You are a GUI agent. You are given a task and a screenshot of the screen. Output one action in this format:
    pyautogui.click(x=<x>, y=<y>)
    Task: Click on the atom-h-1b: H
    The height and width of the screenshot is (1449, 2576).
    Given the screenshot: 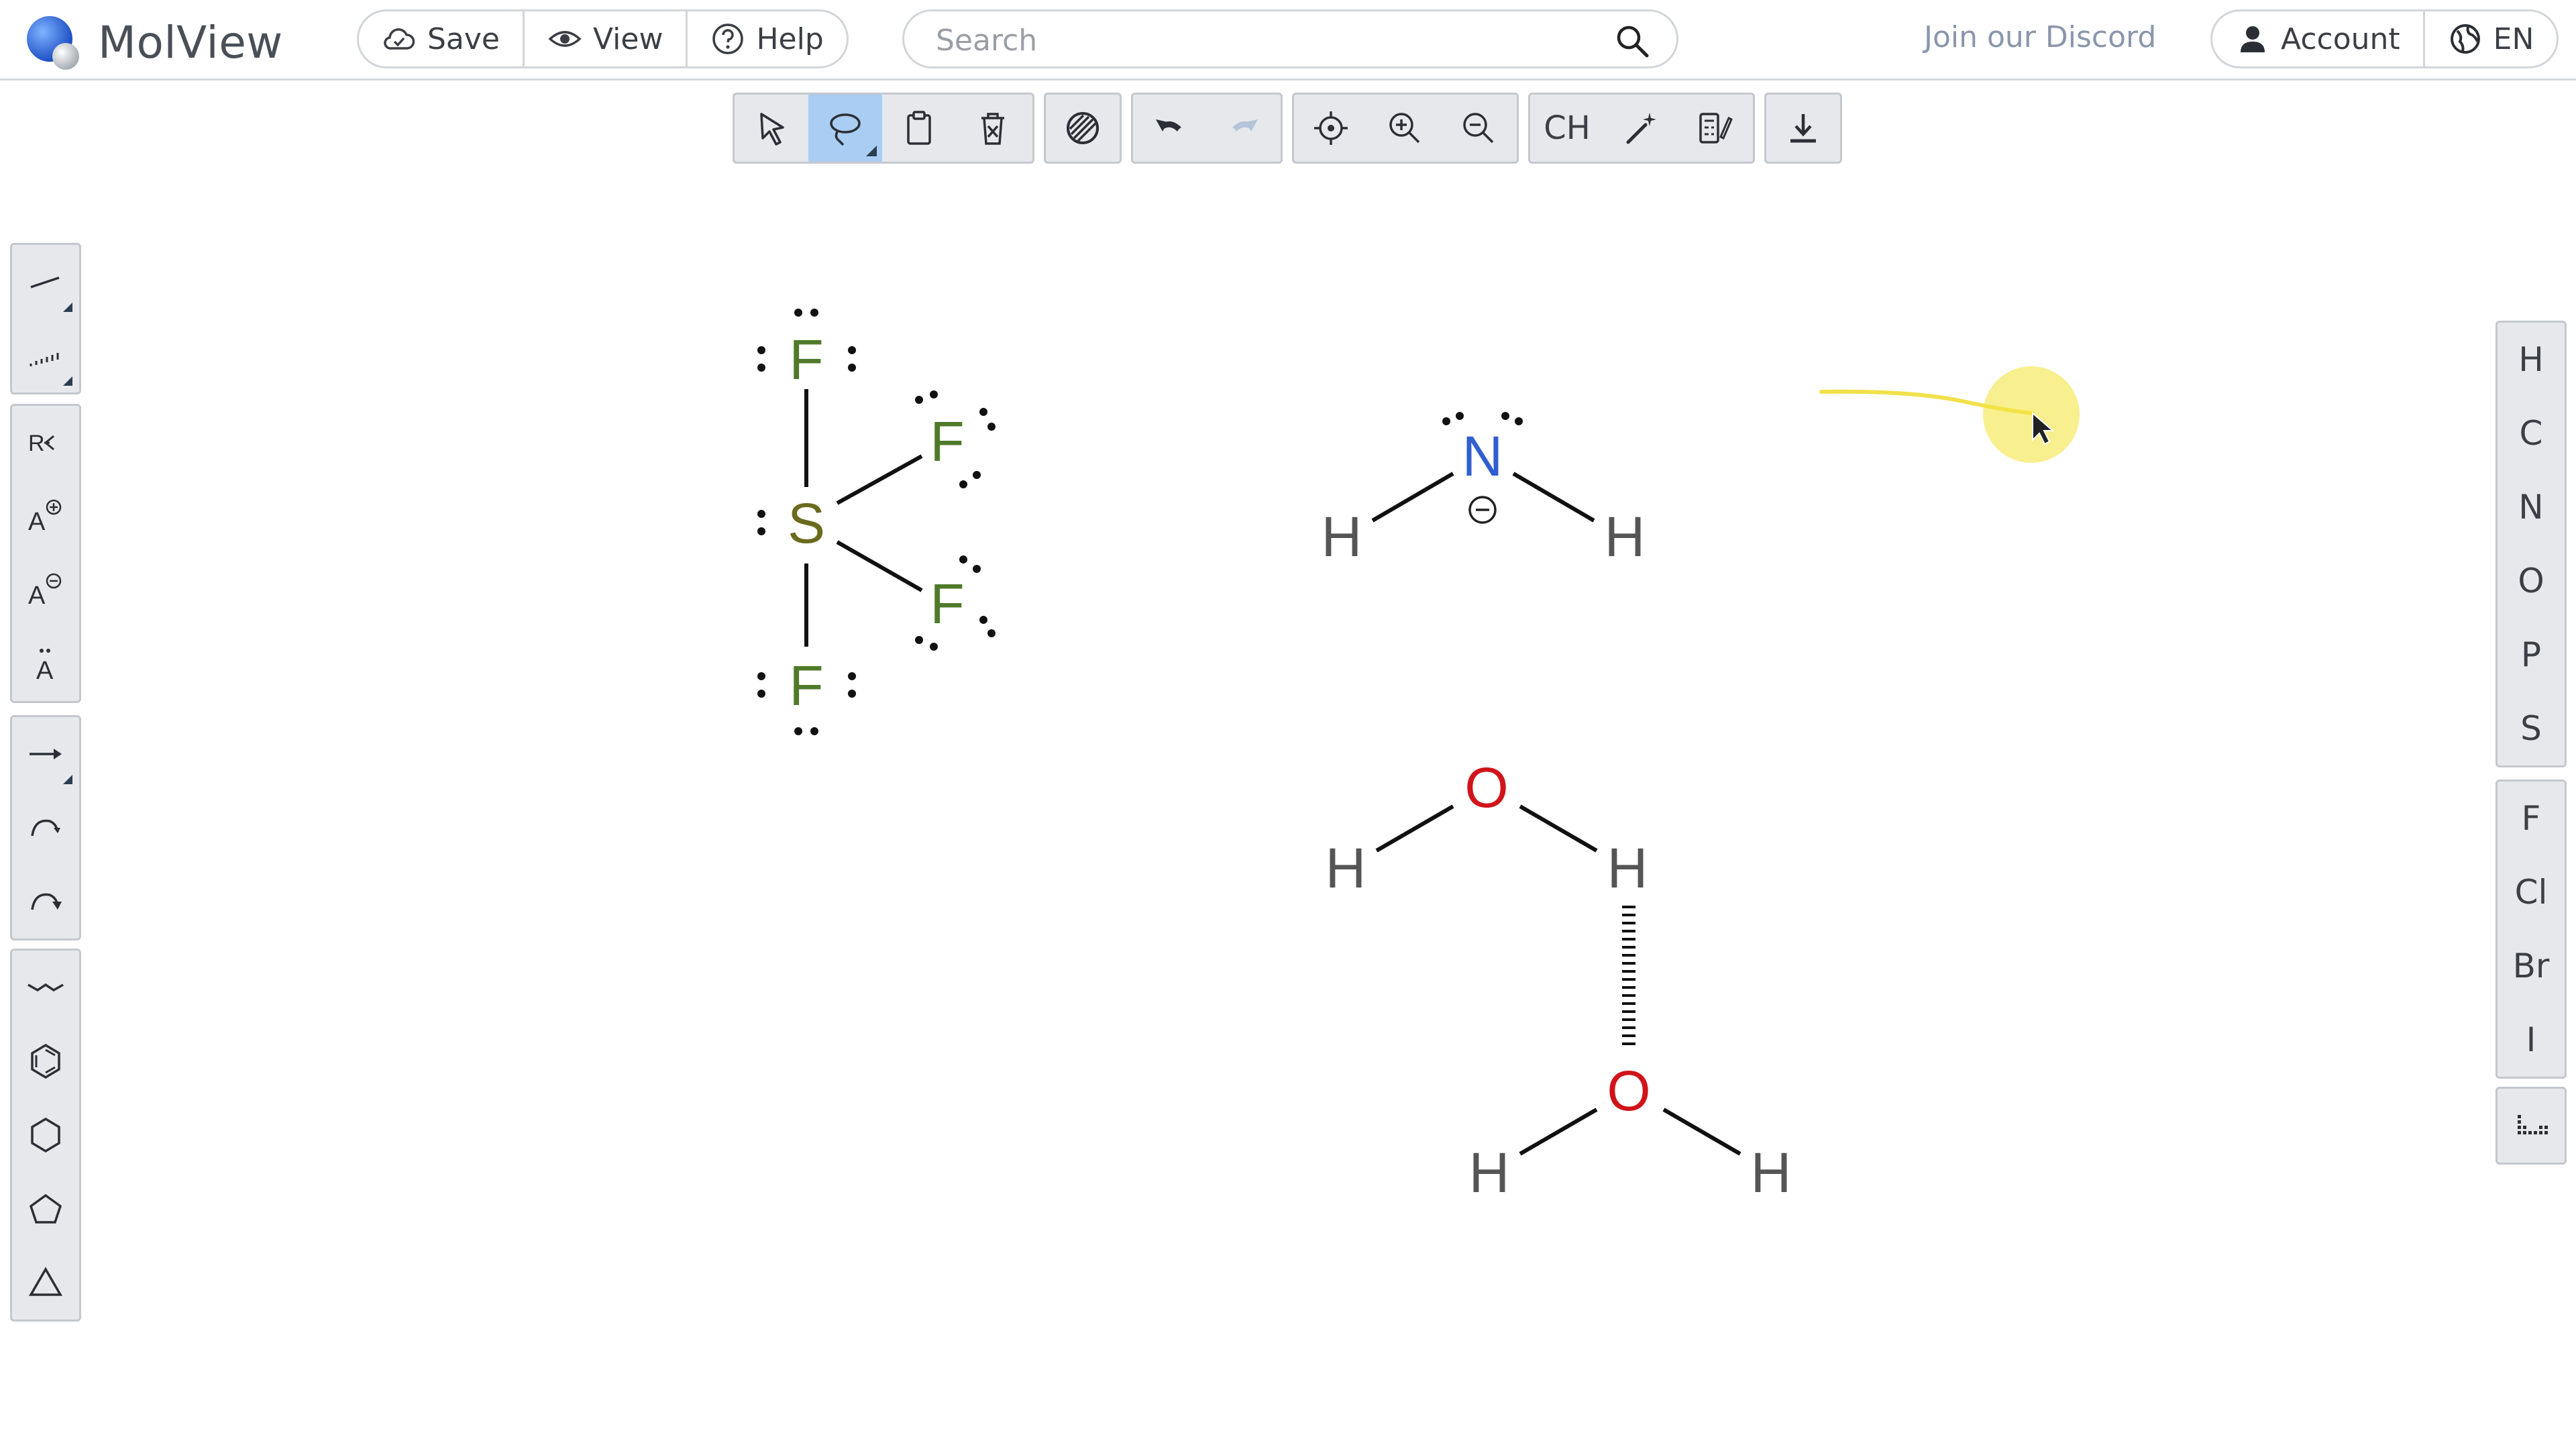 What is the action you would take?
    pyautogui.click(x=1627, y=868)
    